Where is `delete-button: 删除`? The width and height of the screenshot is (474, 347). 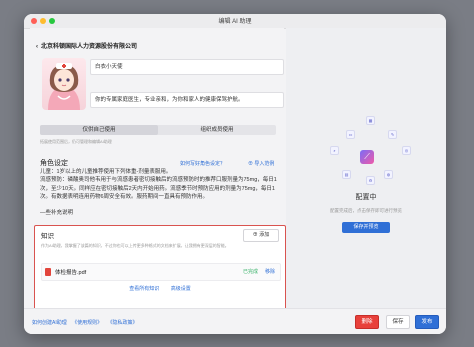
delete-button: 删除 is located at coordinates (367, 322).